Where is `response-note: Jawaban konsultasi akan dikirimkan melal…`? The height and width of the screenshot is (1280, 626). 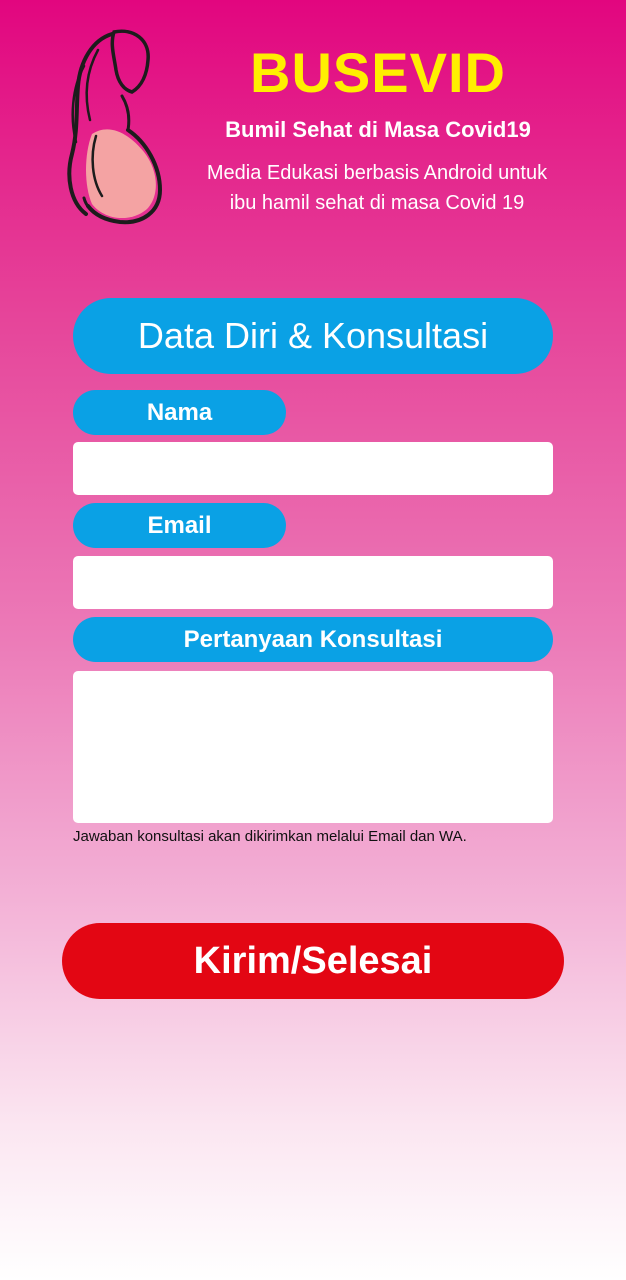 response-note: Jawaban konsultasi akan dikirimkan melal… is located at coordinates (270, 836).